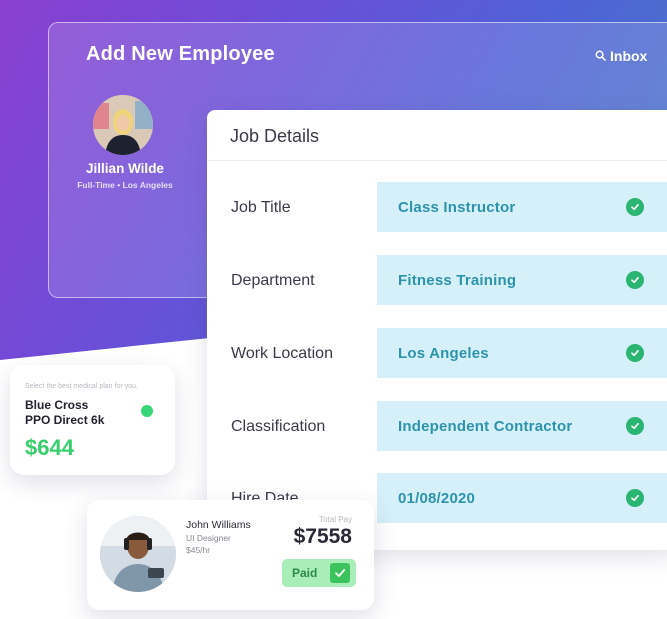 The image size is (667, 619). I want to click on field-job-title: Class Instructor, so click(522, 207).